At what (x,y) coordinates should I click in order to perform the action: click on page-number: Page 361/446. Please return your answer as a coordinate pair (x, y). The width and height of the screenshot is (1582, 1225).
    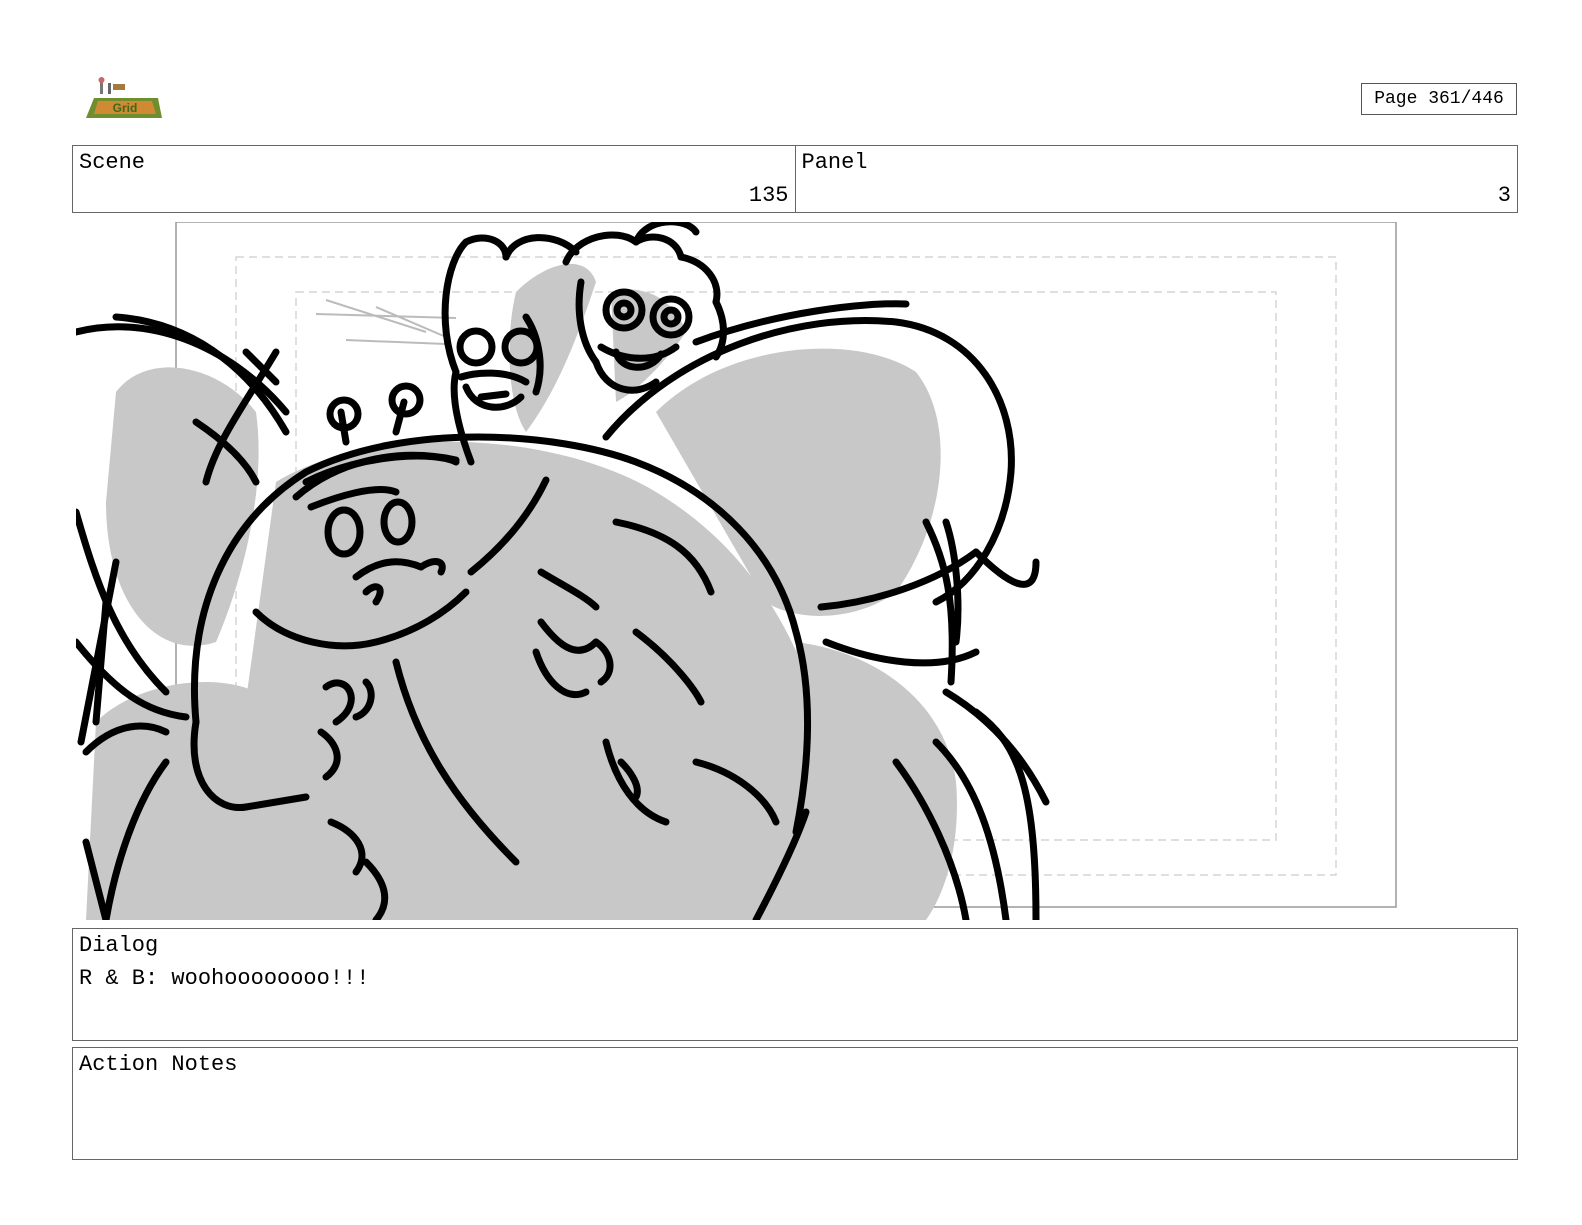
    Looking at the image, I should click on (1439, 99).